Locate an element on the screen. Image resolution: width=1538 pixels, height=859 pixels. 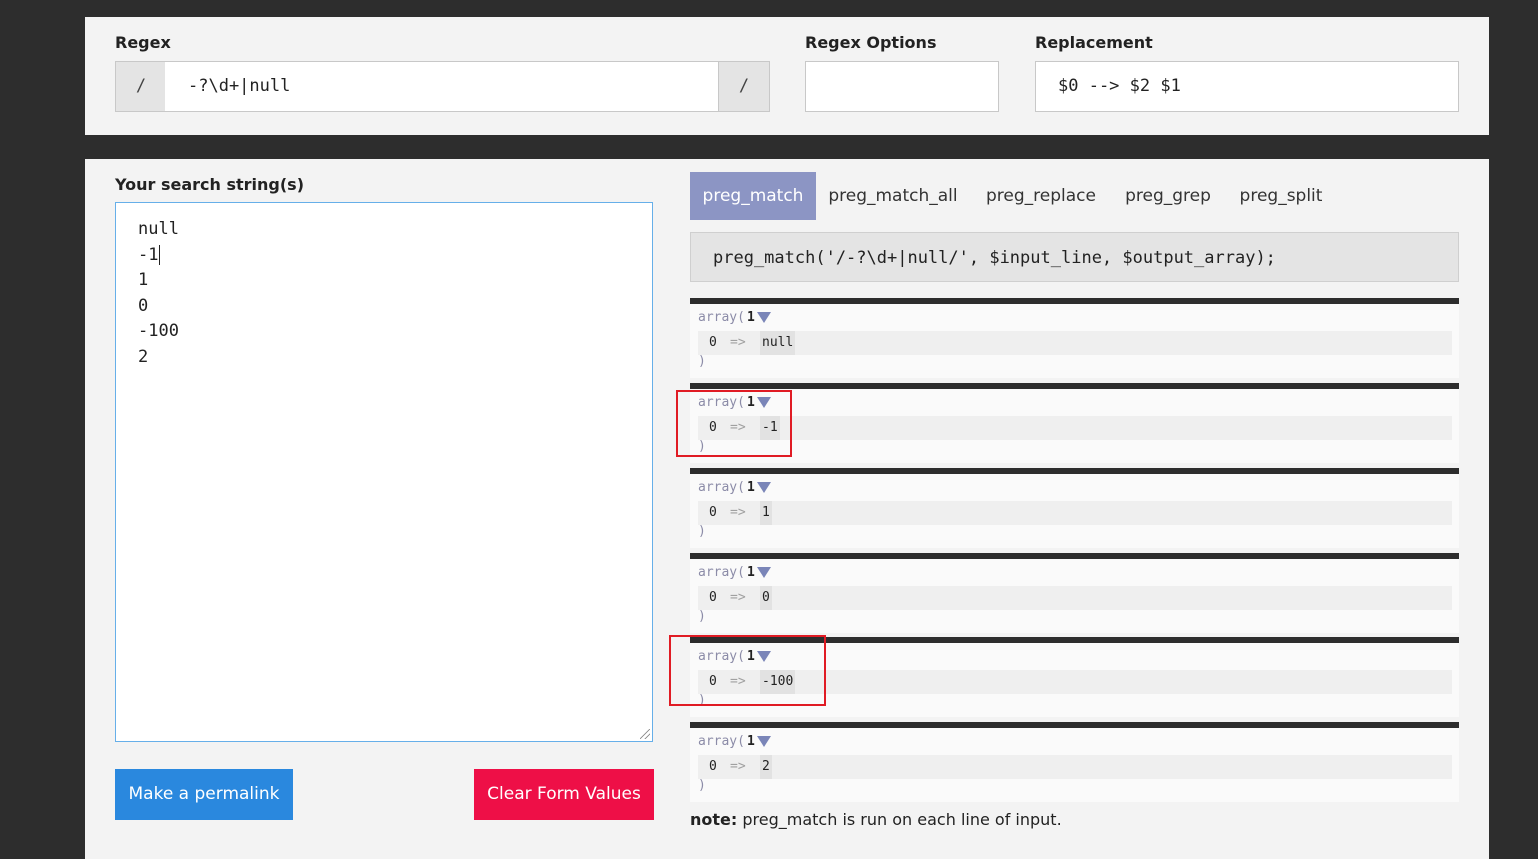
result-row: 0 => 2 is located at coordinates (1075, 767).